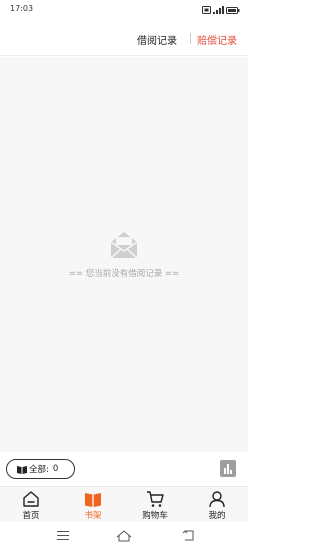 The image size is (320, 550). I want to click on battery-icon, so click(233, 10).